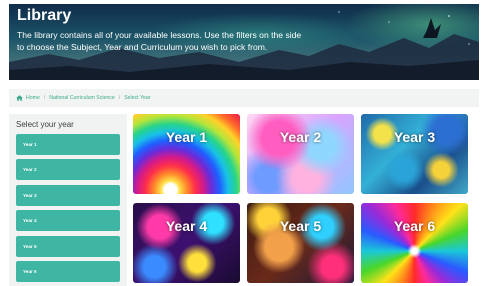 This screenshot has width=485, height=286. Describe the element at coordinates (33, 98) in the screenshot. I see `breadcrumb-home: Home` at that location.